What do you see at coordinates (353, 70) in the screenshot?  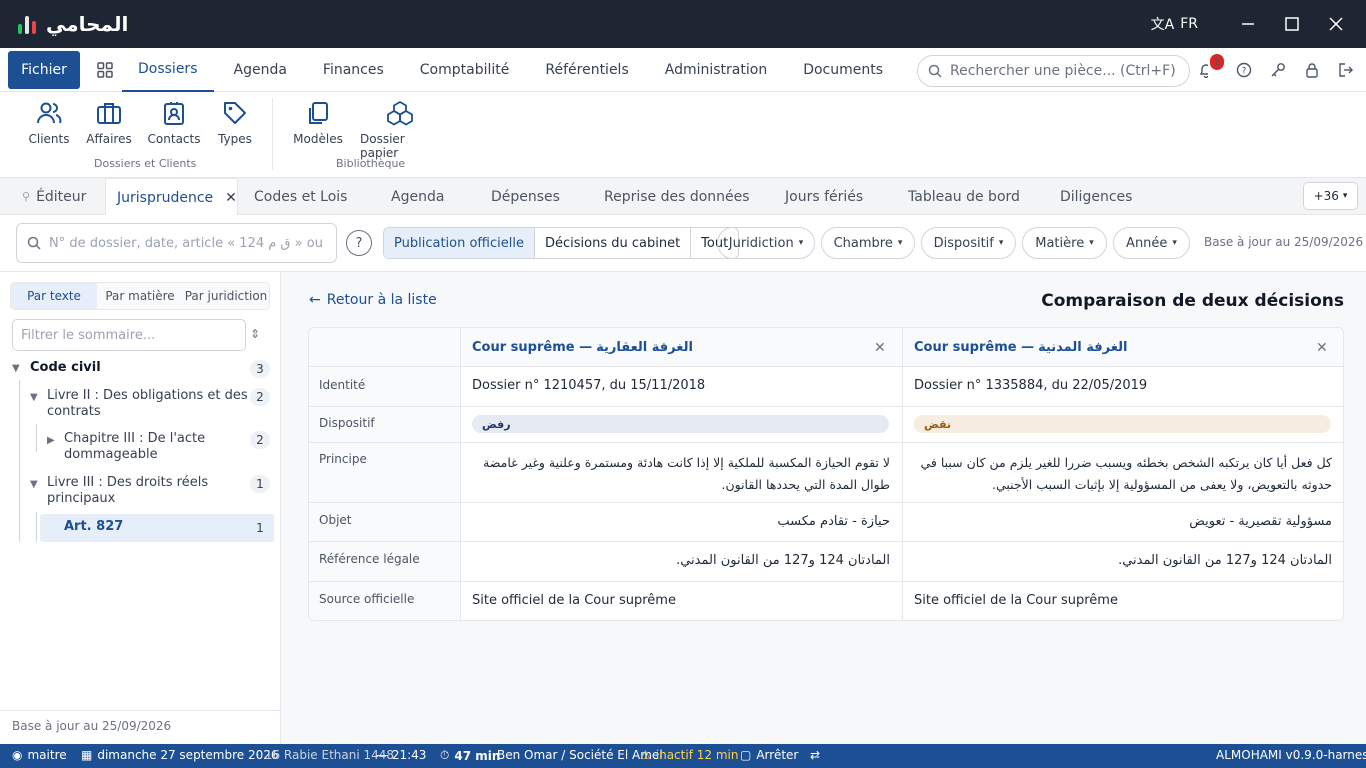 I see `menu-finances: Finances` at bounding box center [353, 70].